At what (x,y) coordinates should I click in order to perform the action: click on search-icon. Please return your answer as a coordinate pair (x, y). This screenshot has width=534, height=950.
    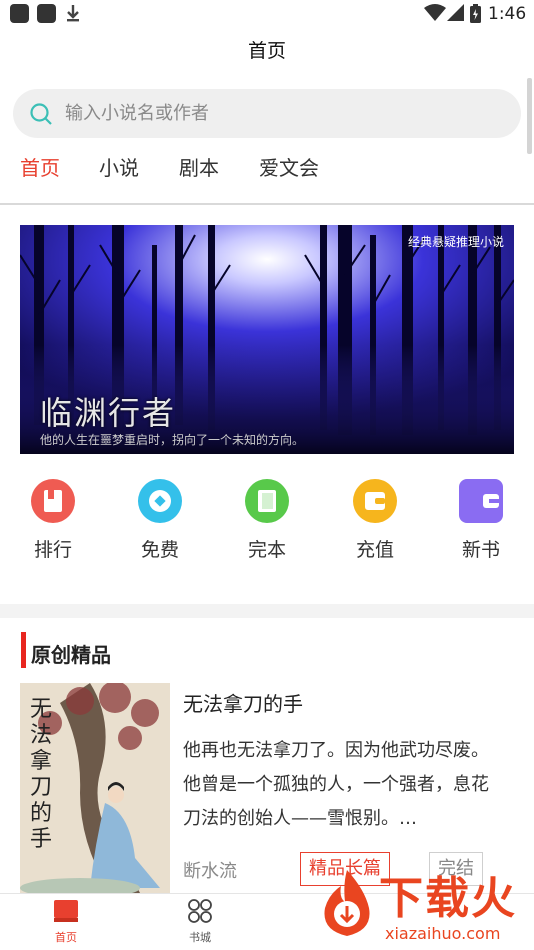
    Looking at the image, I should click on (41, 114).